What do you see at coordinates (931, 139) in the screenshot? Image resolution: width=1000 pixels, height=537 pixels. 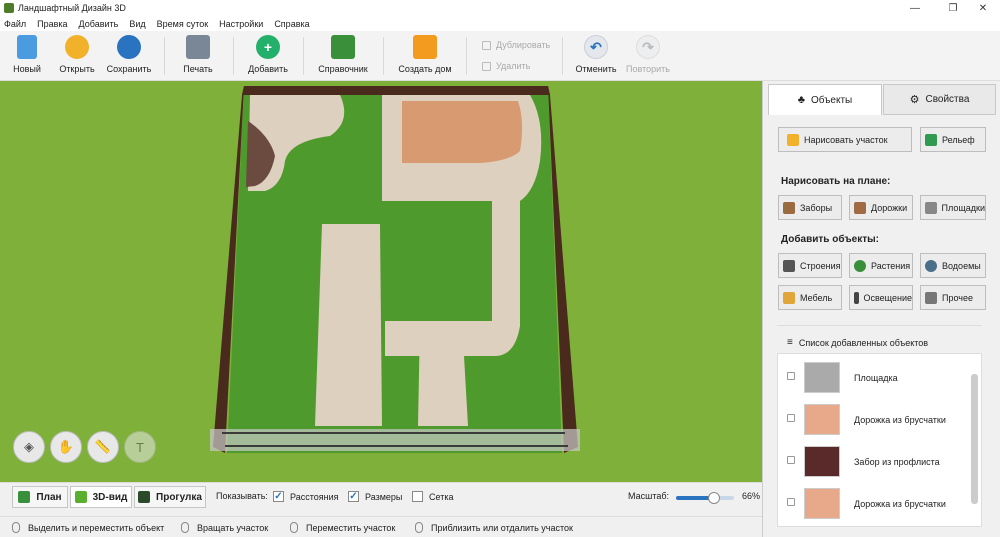 I see `mountain-icon` at bounding box center [931, 139].